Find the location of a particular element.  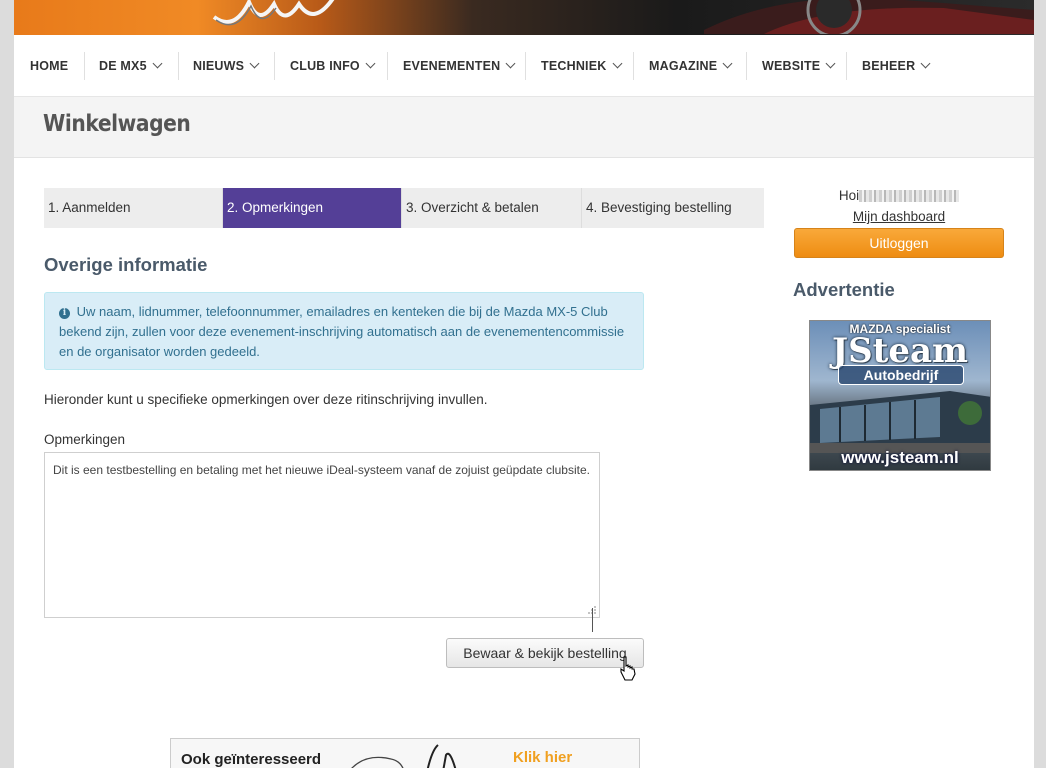

logout-button: Uitloggen is located at coordinates (899, 243).